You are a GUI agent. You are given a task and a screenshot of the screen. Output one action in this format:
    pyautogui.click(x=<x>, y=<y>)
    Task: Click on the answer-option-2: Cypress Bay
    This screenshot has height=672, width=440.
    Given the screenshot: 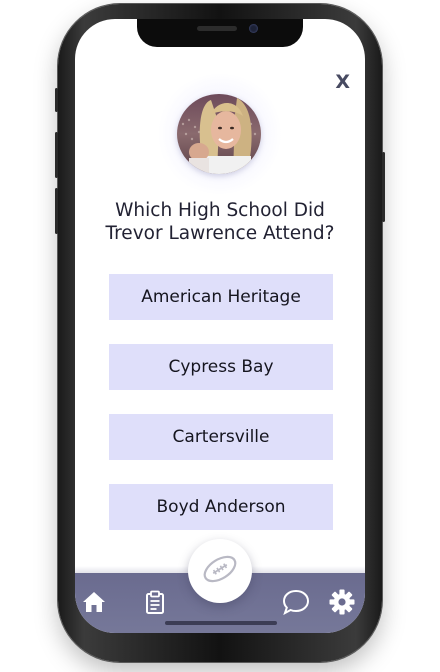 What is the action you would take?
    pyautogui.click(x=221, y=367)
    